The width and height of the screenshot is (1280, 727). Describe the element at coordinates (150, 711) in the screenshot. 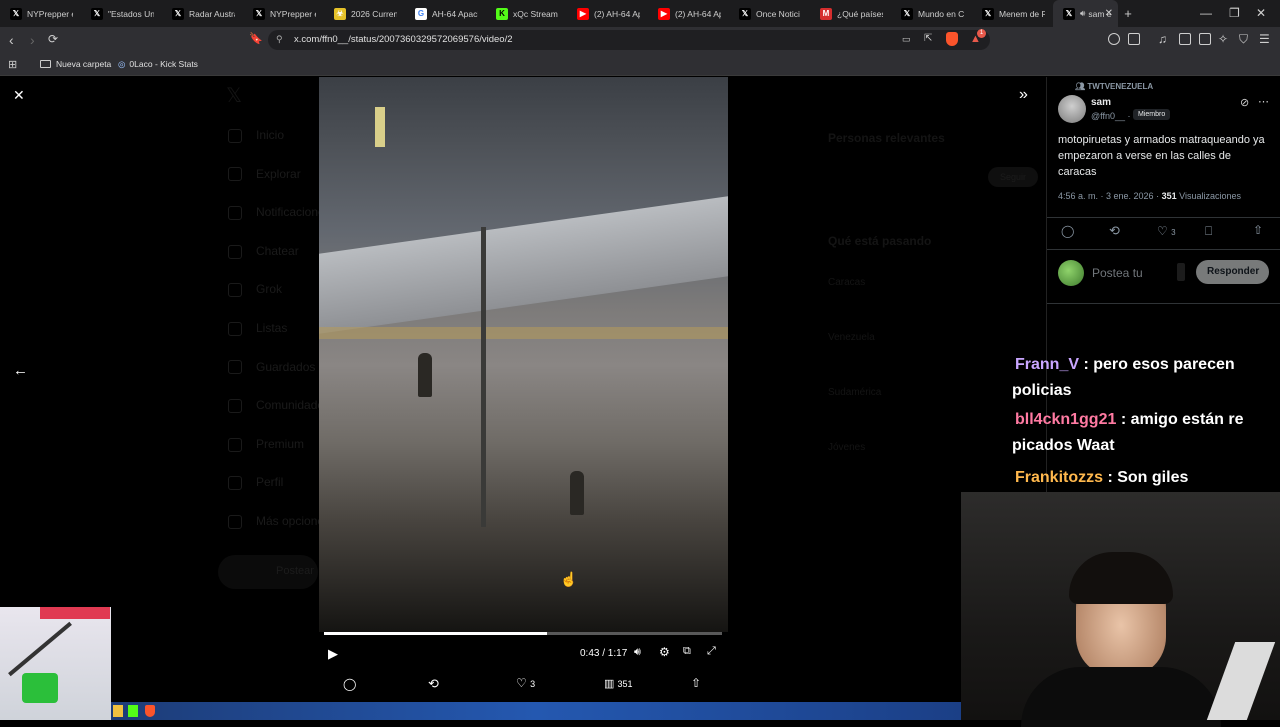

I see `brave-icon` at that location.